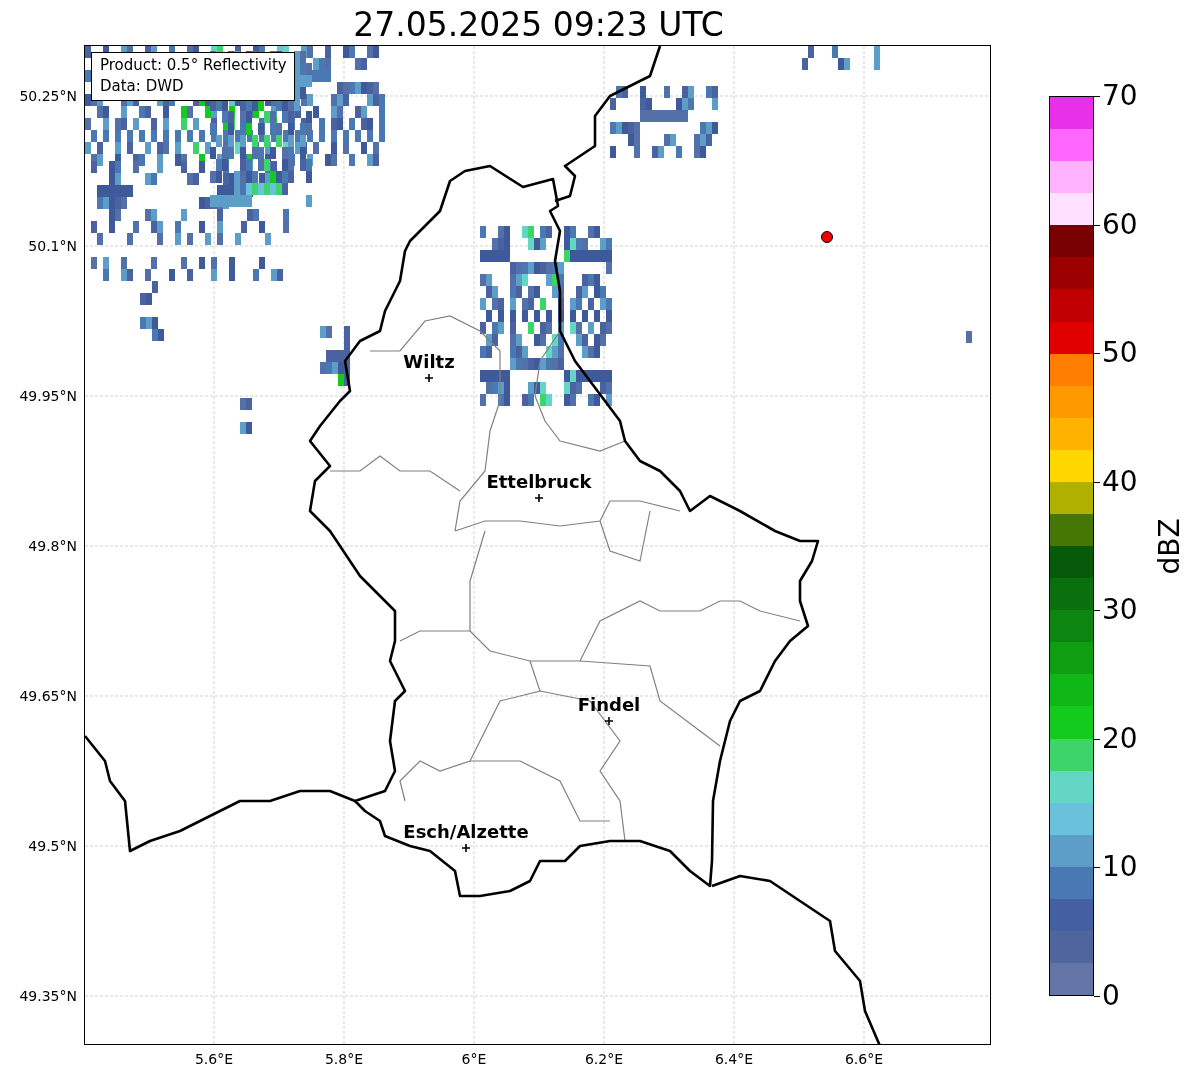  I want to click on longitude-label: 6.2°E, so click(604, 1059).